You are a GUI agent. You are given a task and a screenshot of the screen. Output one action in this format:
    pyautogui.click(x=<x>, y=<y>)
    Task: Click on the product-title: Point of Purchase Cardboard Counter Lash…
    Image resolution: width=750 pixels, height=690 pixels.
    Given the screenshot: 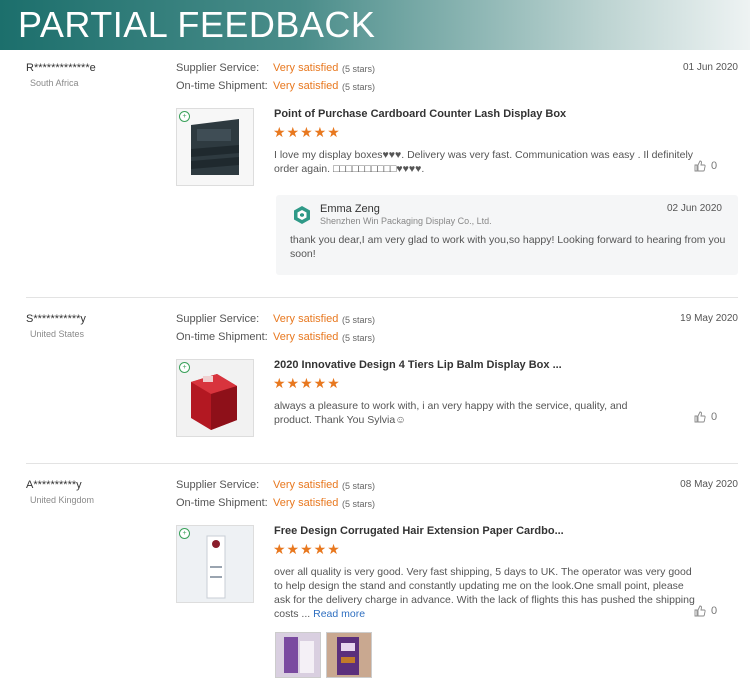 What is the action you would take?
    pyautogui.click(x=420, y=114)
    